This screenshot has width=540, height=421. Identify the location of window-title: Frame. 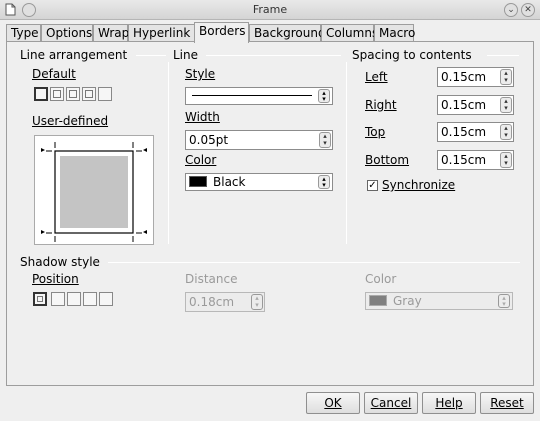
(270, 9).